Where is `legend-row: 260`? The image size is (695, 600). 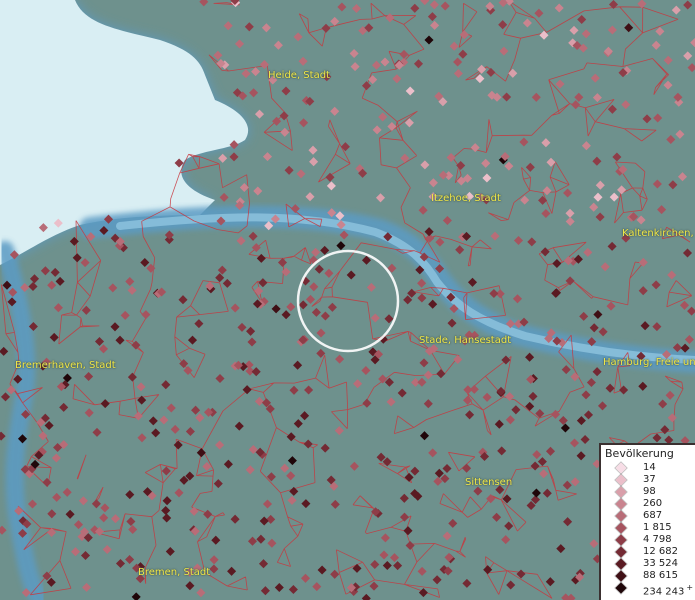 legend-row: 260 is located at coordinates (648, 504).